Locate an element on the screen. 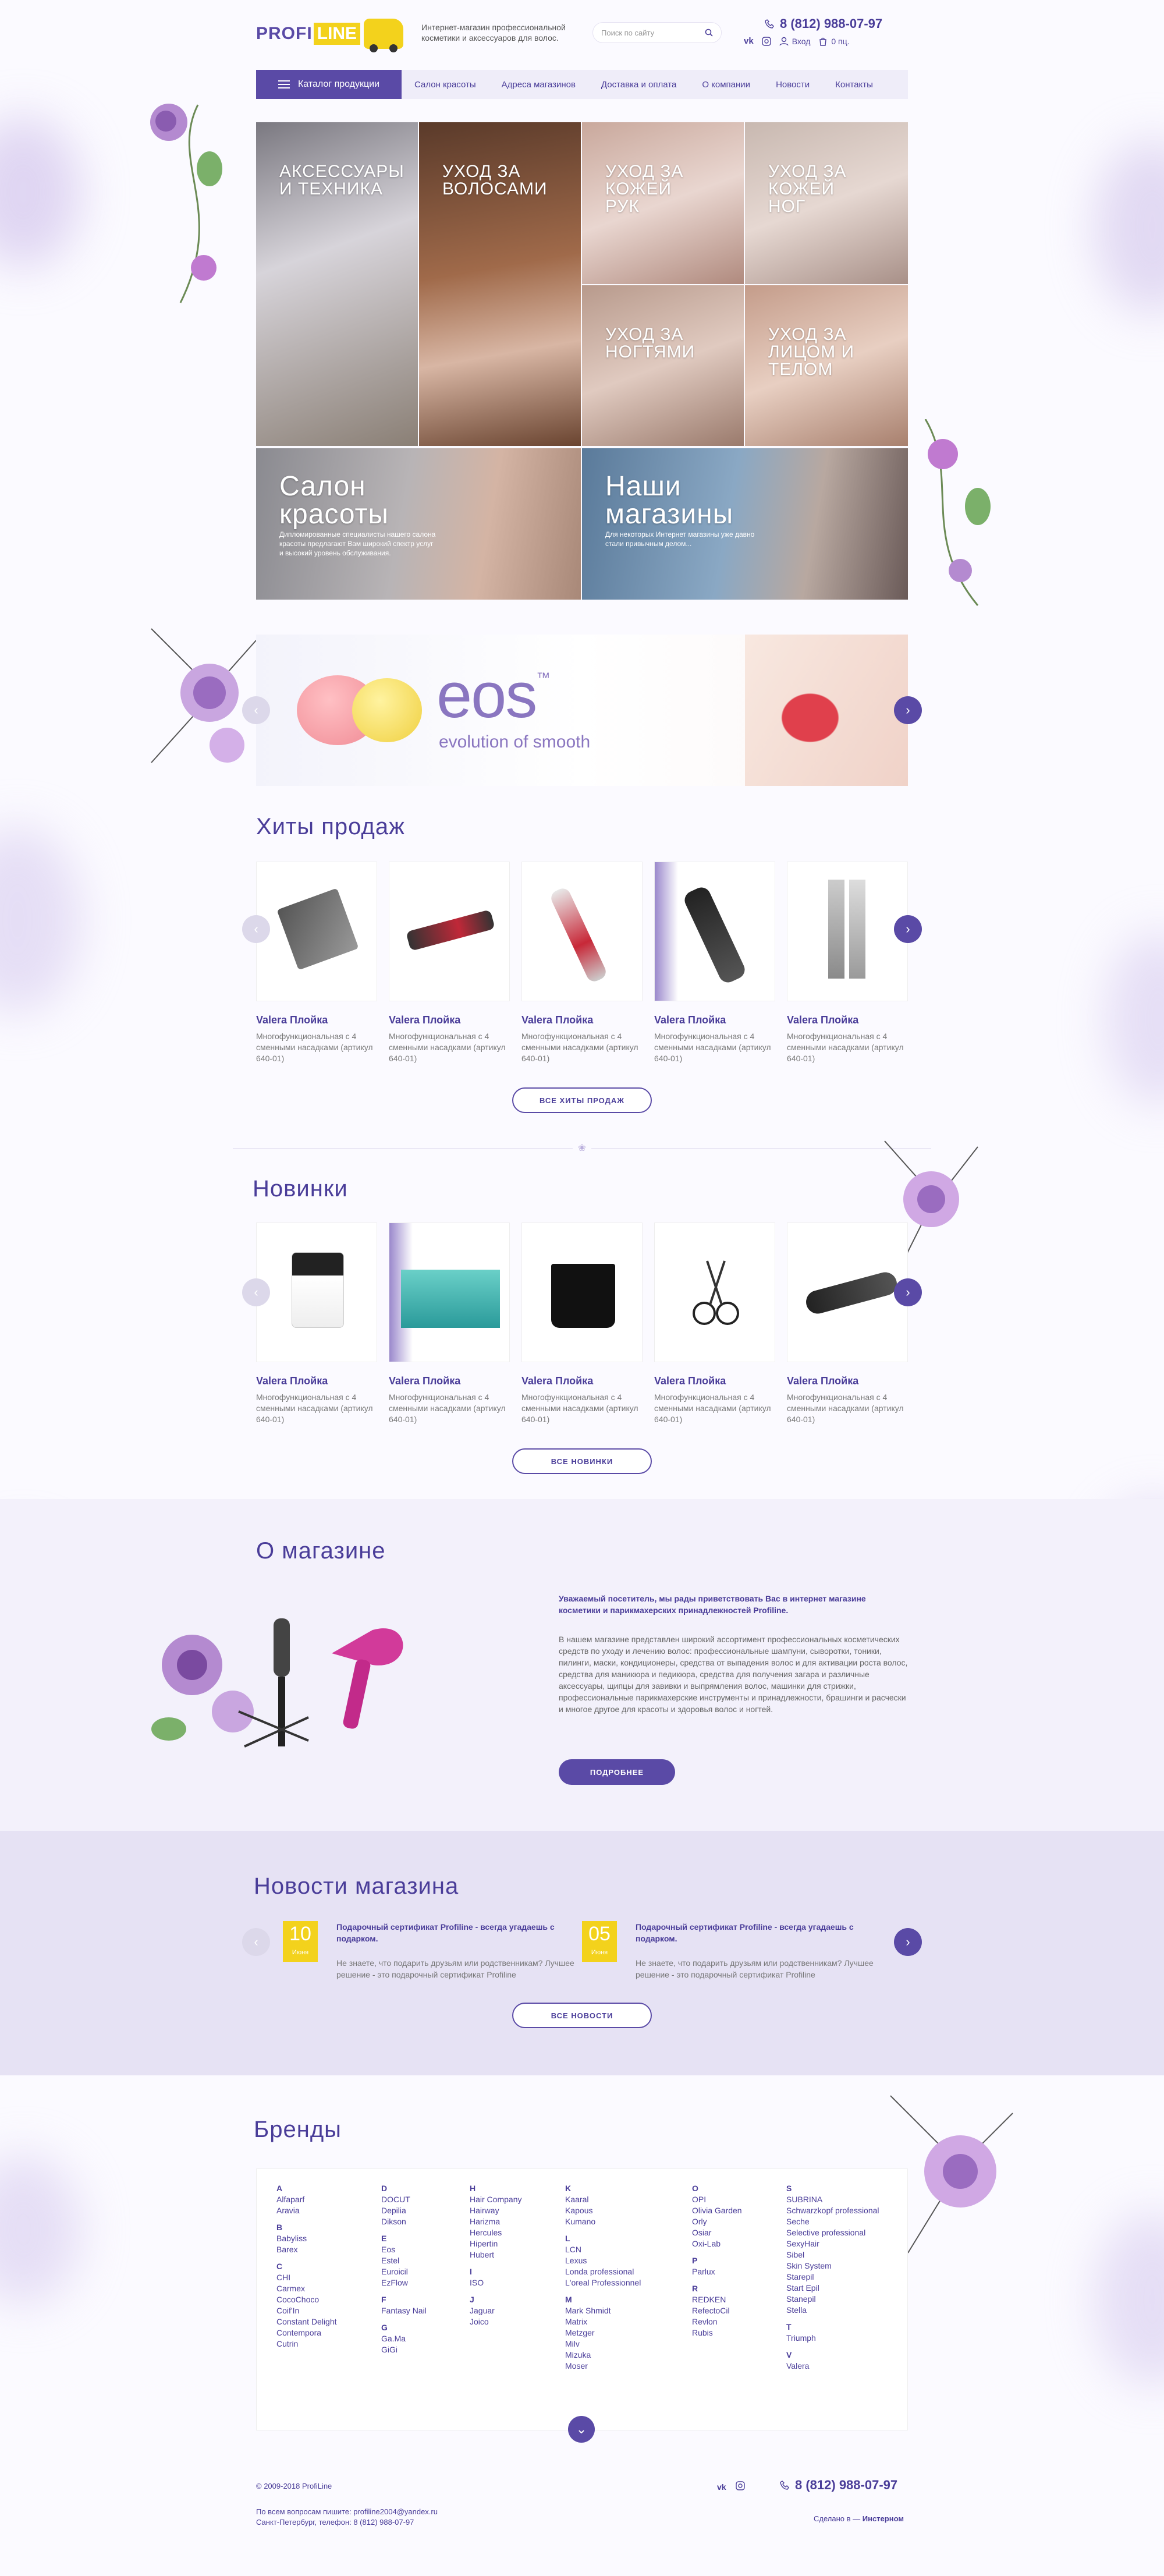  tile-nail-care: Уход за ногтями is located at coordinates (663, 365).